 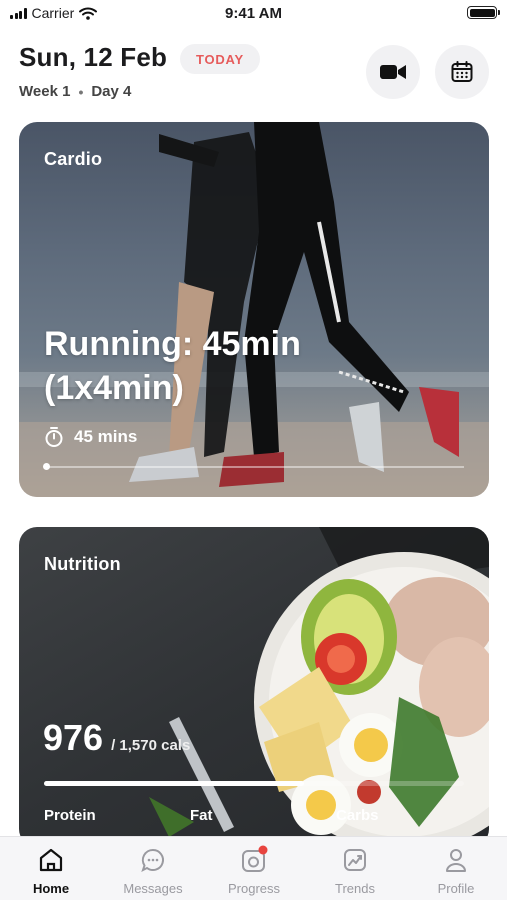 What do you see at coordinates (82, 564) in the screenshot?
I see `nutrition-label: Nutrition` at bounding box center [82, 564].